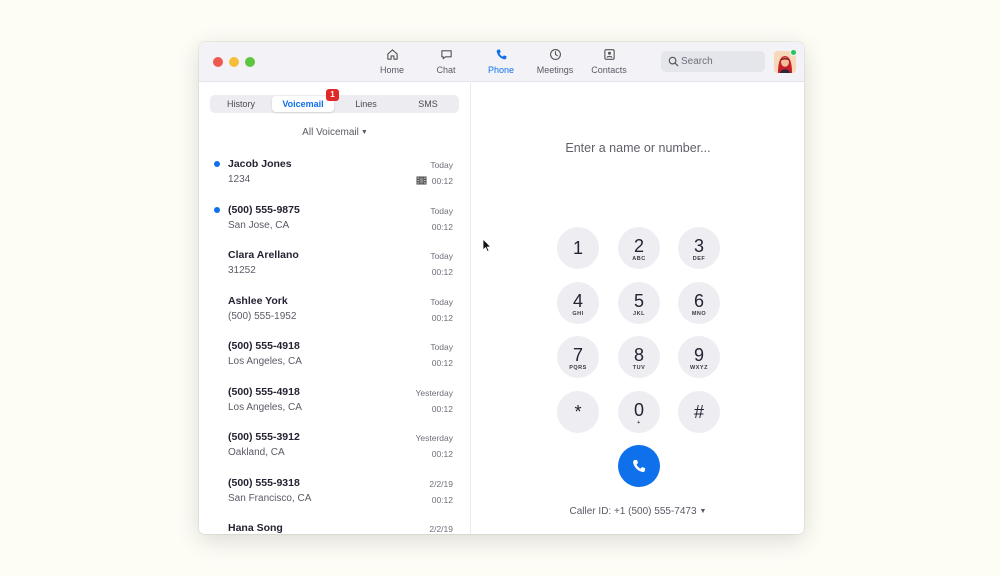 The image size is (1000, 576). I want to click on dial-key-digit: 6, so click(698, 301).